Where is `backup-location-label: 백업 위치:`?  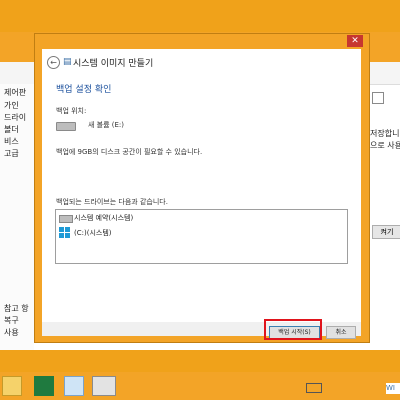
backup-location-label: 백업 위치: is located at coordinates (71, 111).